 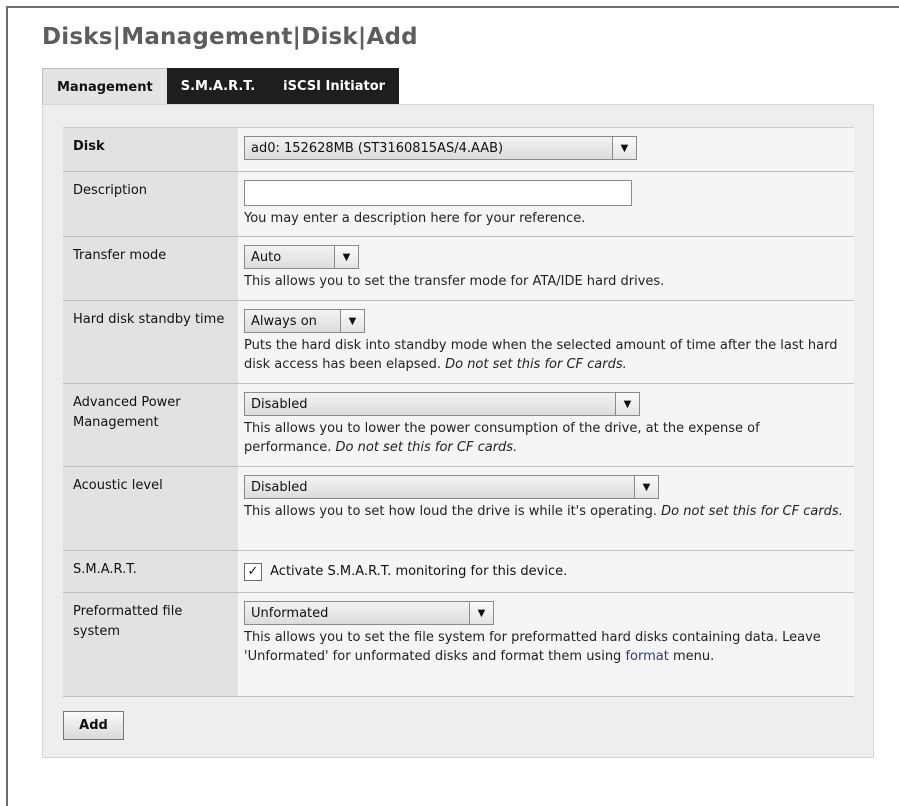 What do you see at coordinates (104, 86) in the screenshot?
I see `tab-management: Management` at bounding box center [104, 86].